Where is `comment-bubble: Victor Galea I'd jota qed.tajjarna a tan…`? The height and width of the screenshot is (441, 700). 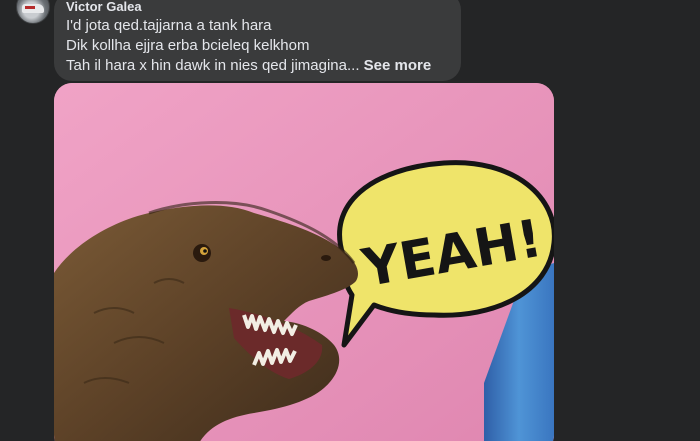 comment-bubble: Victor Galea I'd jota qed.tajjarna a tan… is located at coordinates (257, 40).